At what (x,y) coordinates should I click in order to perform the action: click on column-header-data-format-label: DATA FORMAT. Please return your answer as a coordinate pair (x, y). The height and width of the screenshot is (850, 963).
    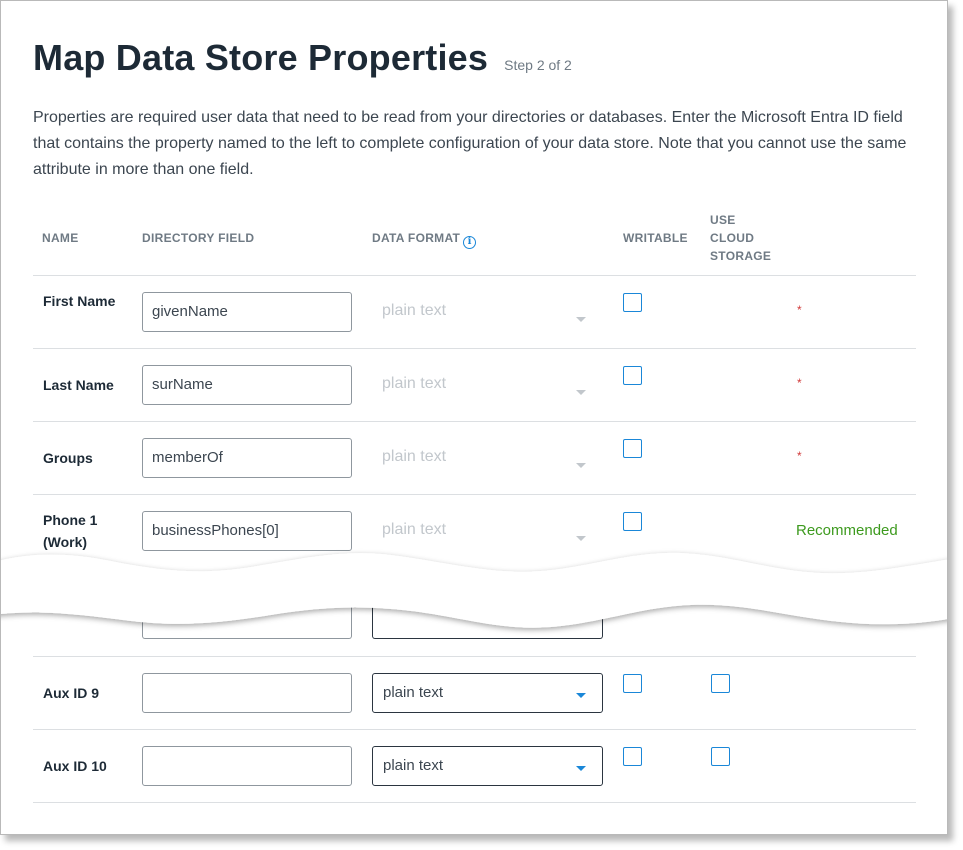
    Looking at the image, I should click on (416, 238).